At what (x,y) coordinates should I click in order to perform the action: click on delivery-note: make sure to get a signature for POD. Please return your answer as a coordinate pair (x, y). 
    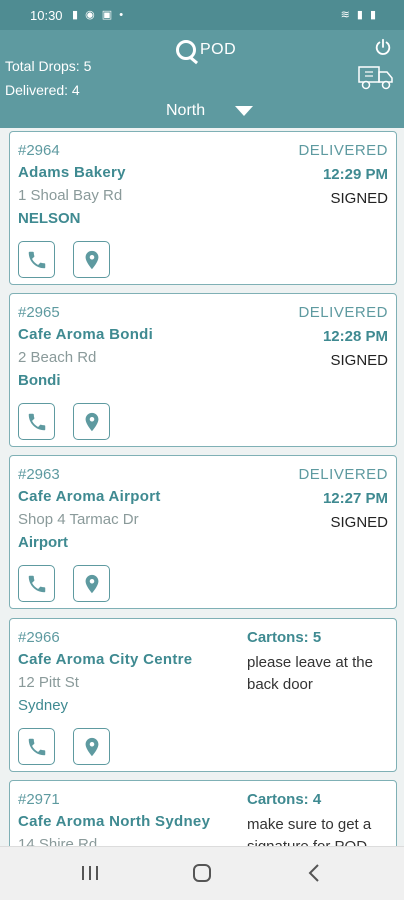
    Looking at the image, I should click on (309, 831).